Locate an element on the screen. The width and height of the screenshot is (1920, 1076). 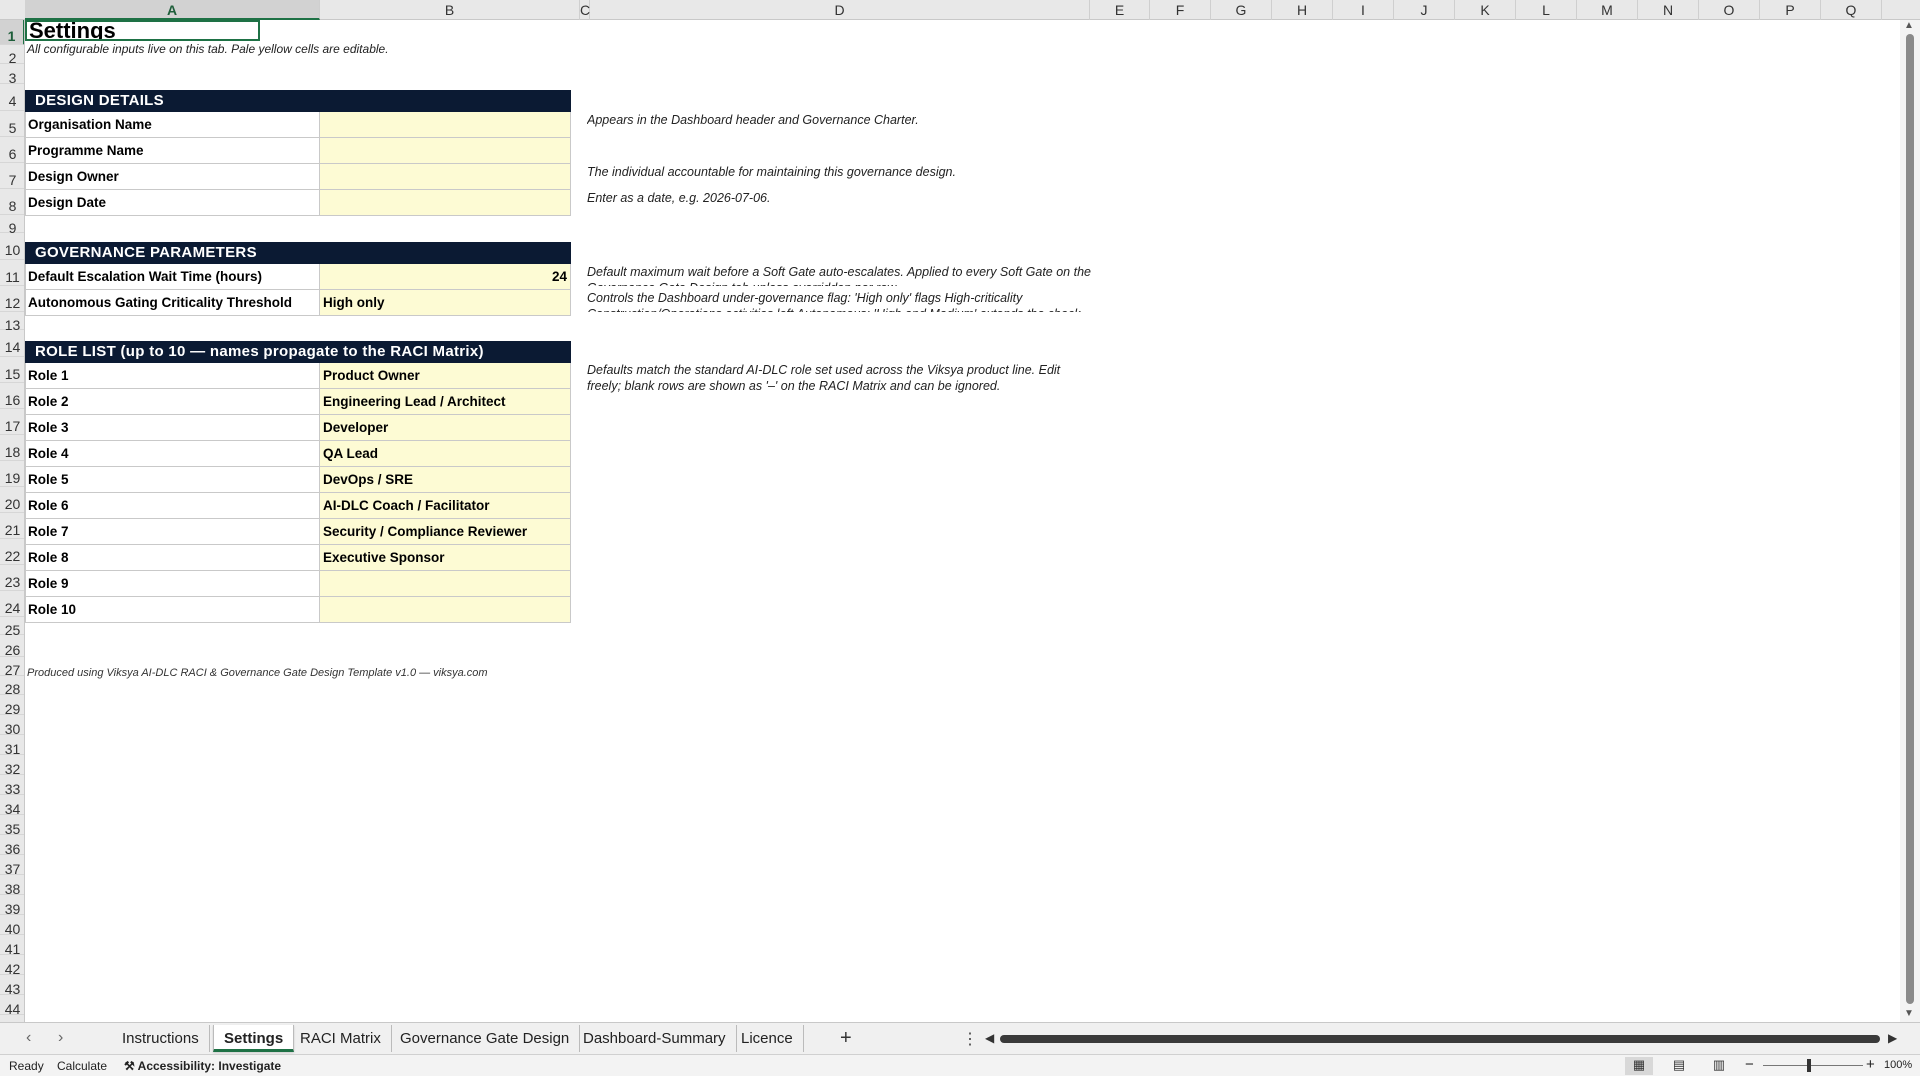
row-header-34: 34 is located at coordinates (12, 806).